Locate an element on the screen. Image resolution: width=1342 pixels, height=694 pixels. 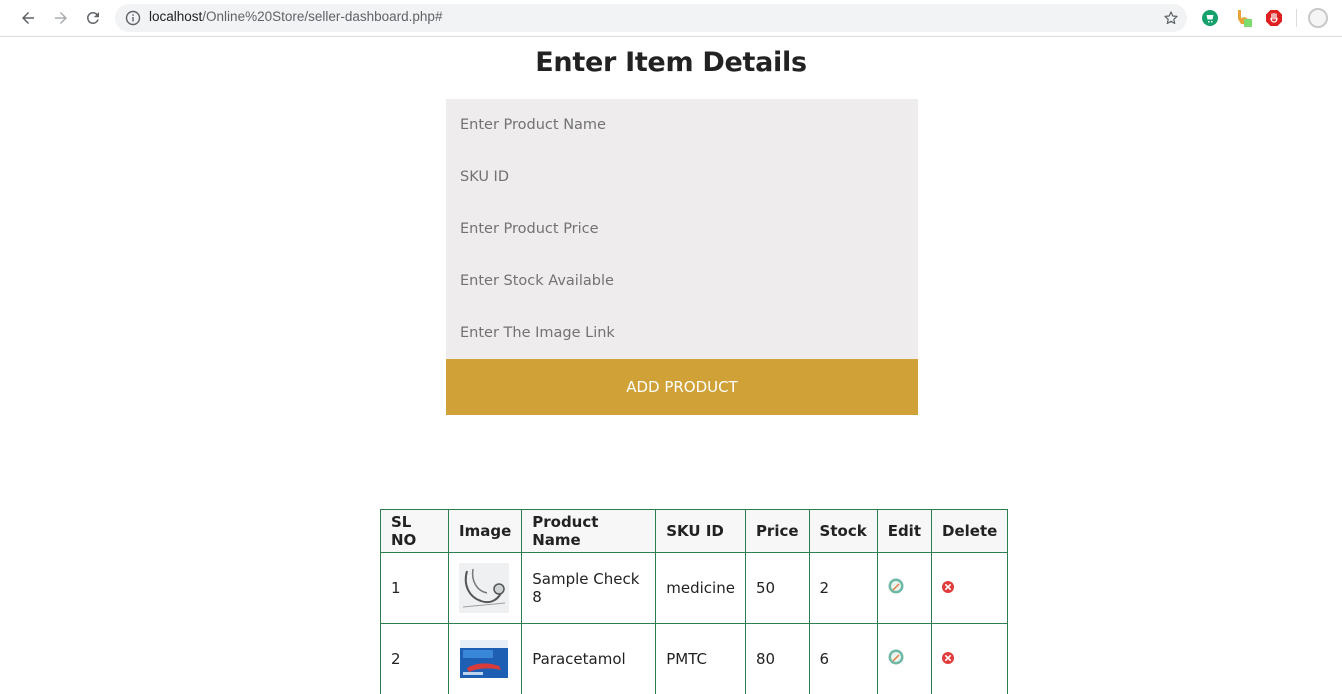
table-row: 2 Paracetamol PMTC 80 6 is located at coordinates (694, 658).